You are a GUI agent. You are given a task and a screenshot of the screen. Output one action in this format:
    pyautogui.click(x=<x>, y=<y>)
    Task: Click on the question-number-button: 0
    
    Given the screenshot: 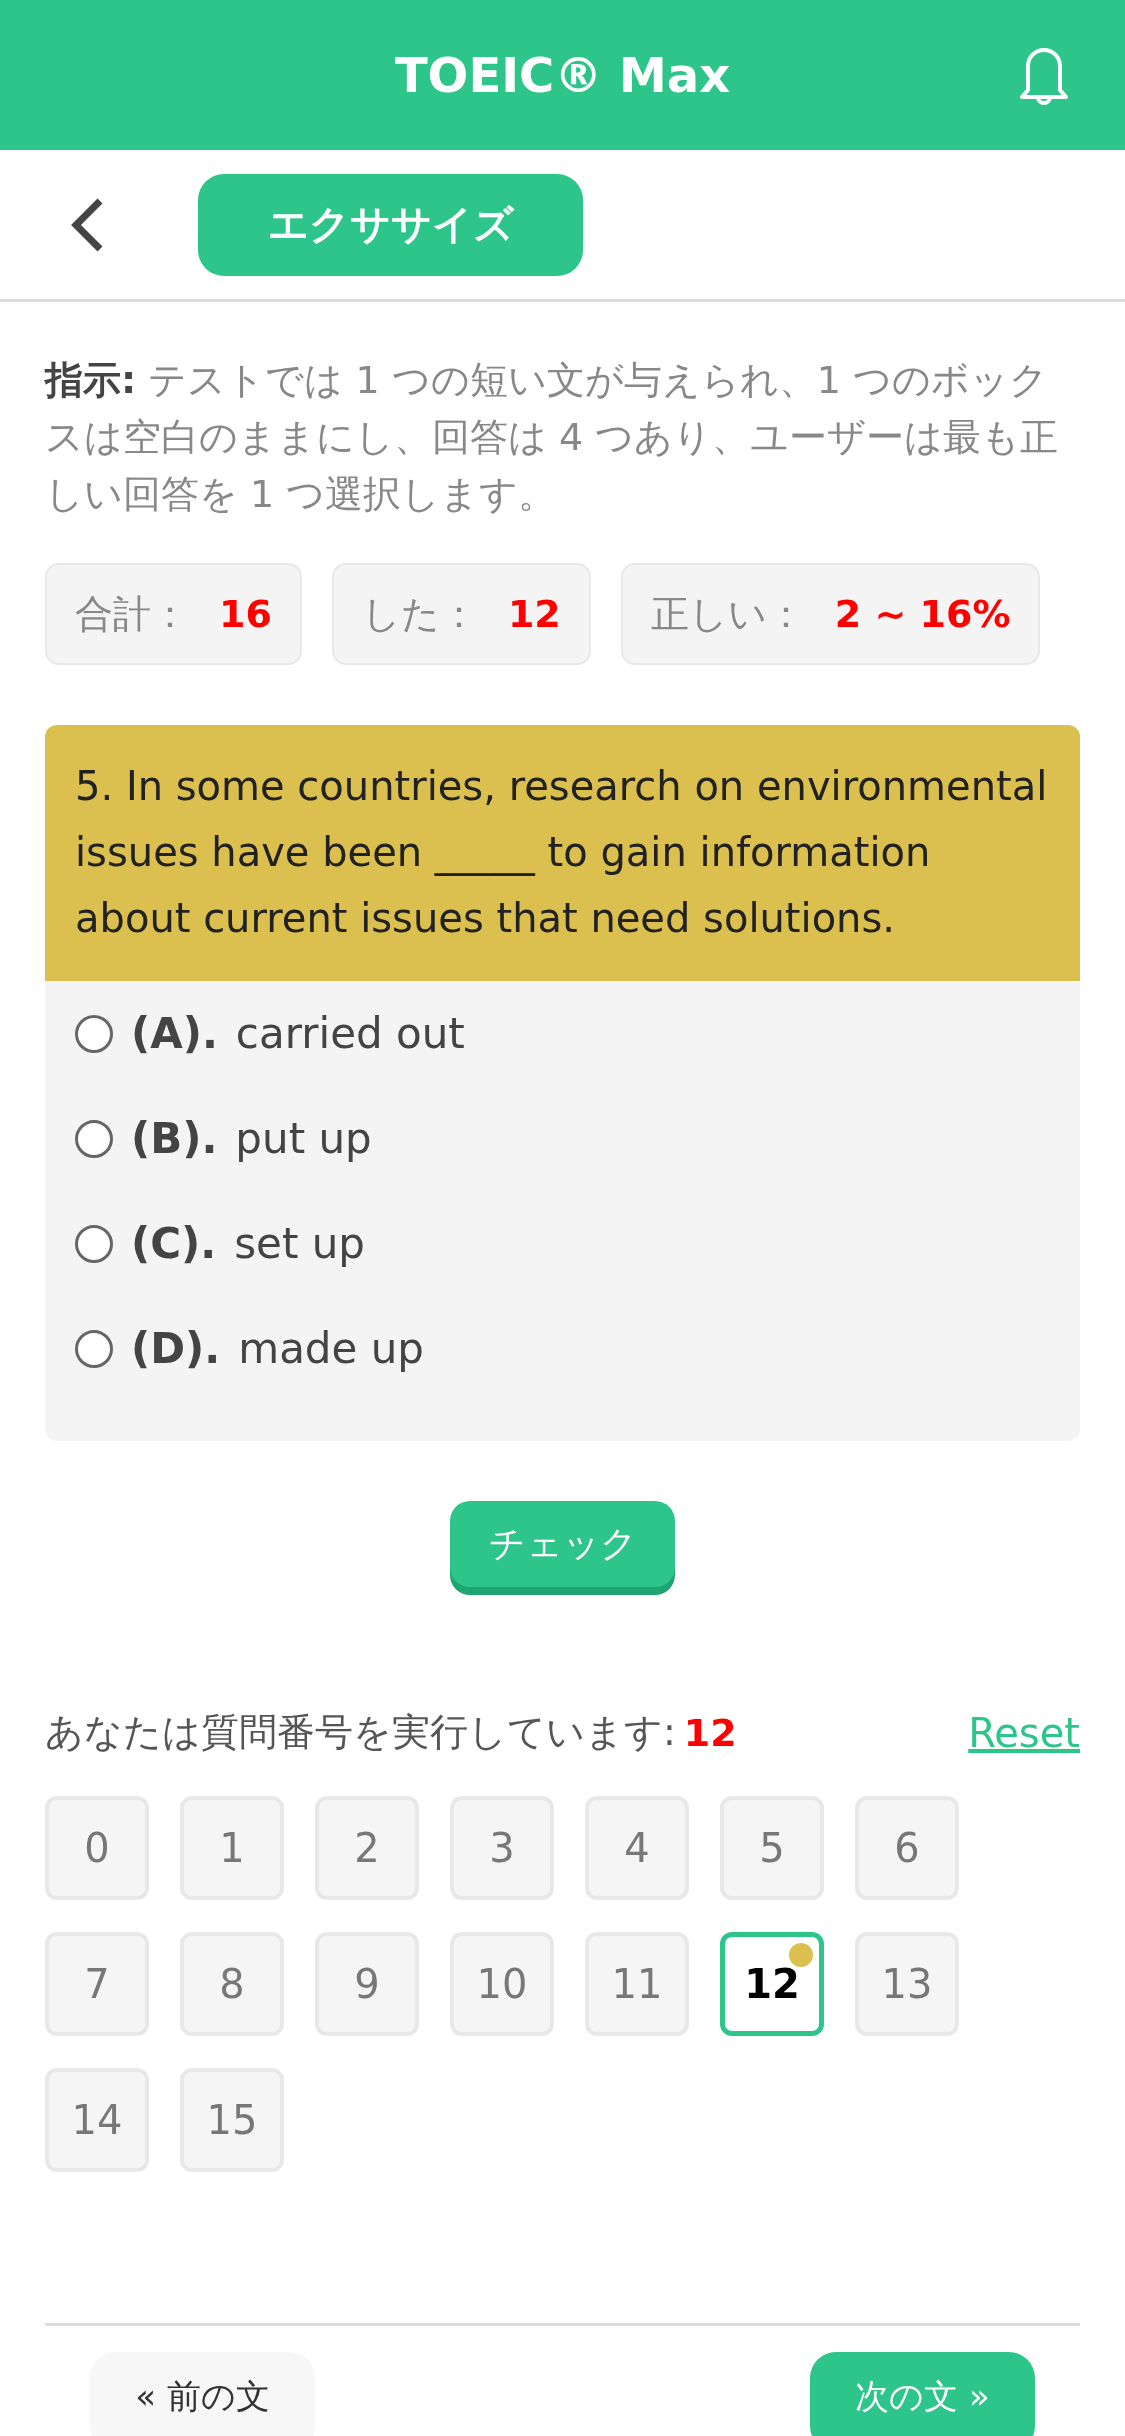 What is the action you would take?
    pyautogui.click(x=97, y=1848)
    